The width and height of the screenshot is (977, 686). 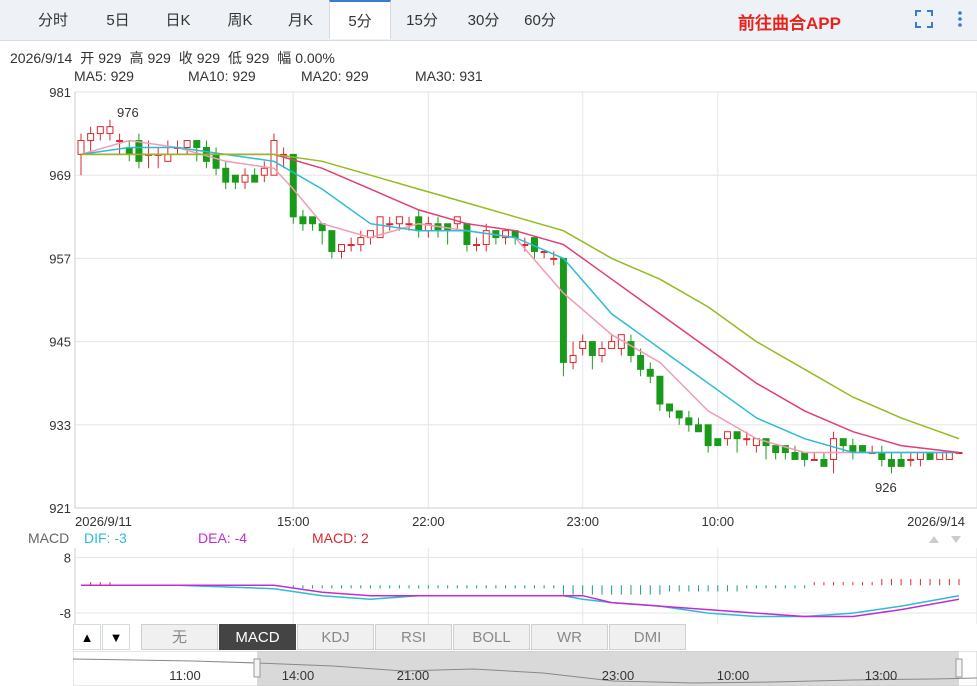 I want to click on x-tick-label: 2026/9/11, so click(x=103, y=521).